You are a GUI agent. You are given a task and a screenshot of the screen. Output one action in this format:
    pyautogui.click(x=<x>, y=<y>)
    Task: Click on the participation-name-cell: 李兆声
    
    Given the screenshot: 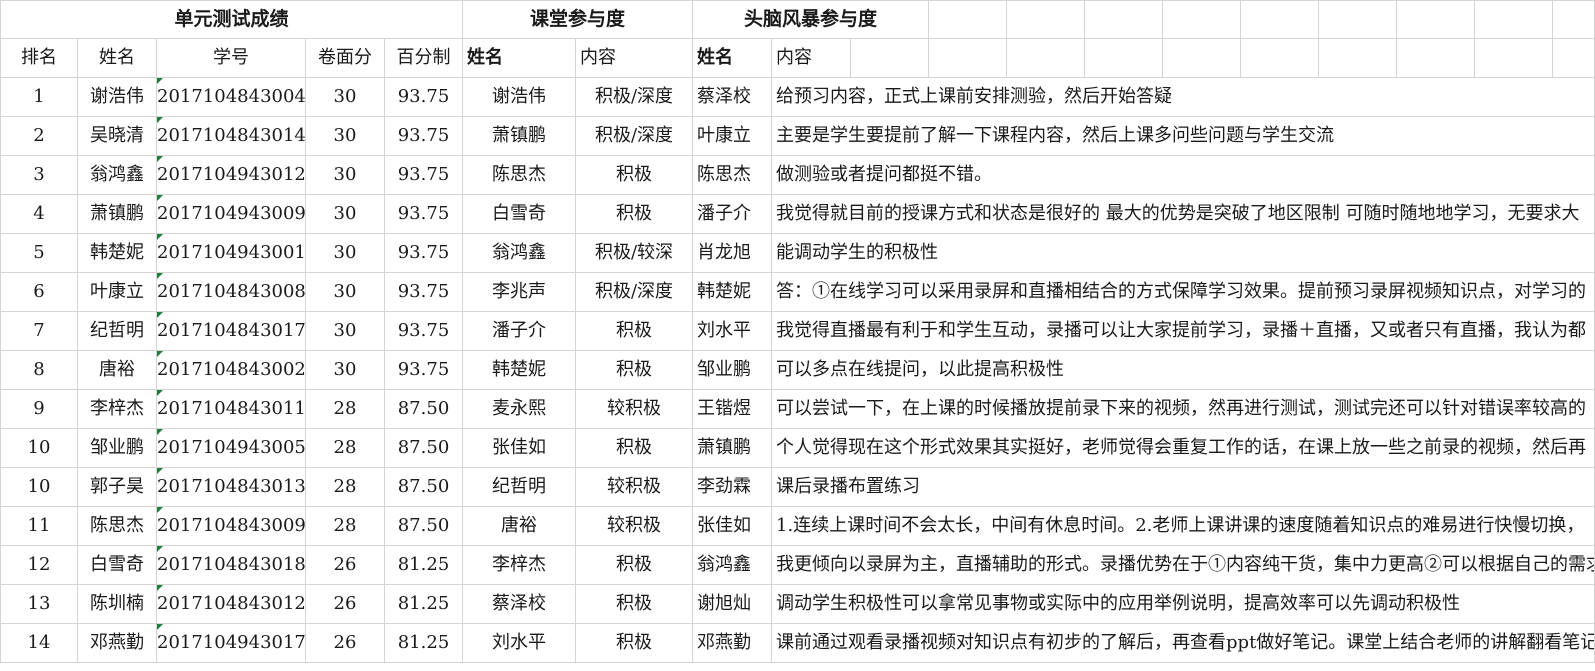 What is the action you would take?
    pyautogui.click(x=519, y=292)
    